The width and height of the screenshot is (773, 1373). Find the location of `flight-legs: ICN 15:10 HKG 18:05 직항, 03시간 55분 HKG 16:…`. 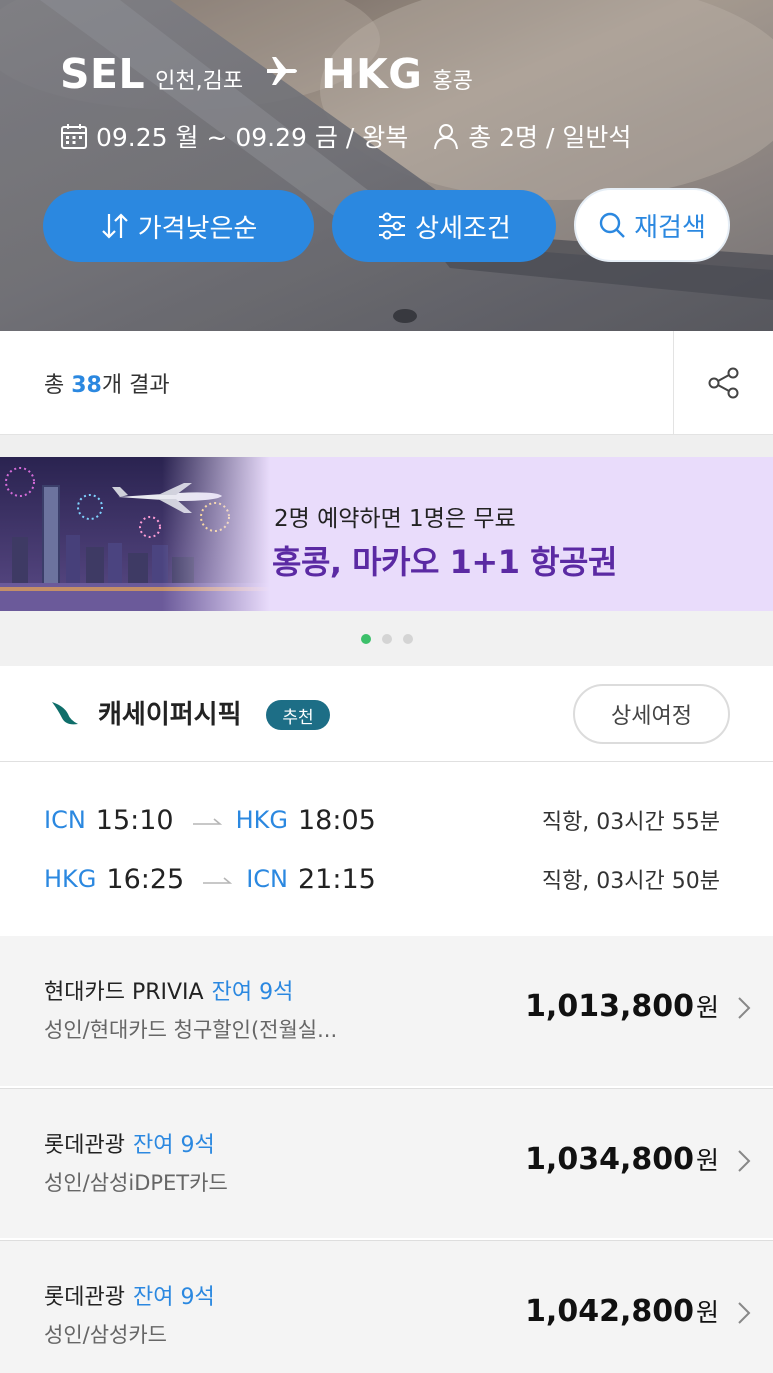

flight-legs: ICN 15:10 HKG 18:05 직항, 03시간 55분 HKG 16:… is located at coordinates (386, 849).